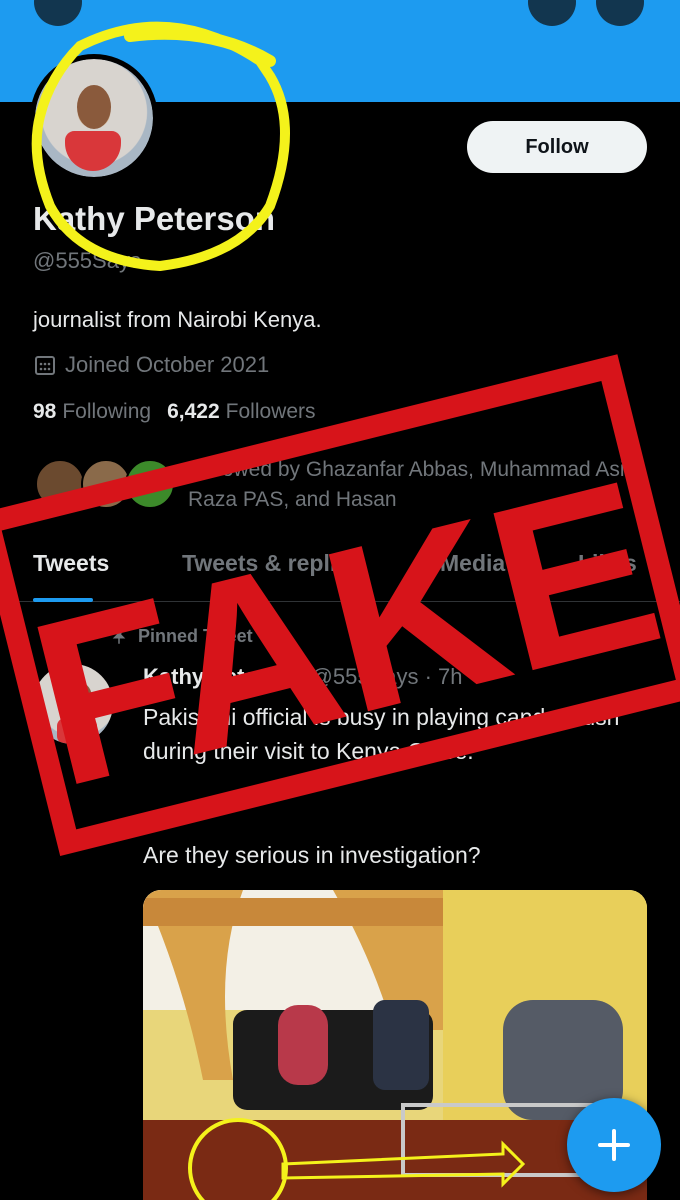  Describe the element at coordinates (272, 563) in the screenshot. I see `tab-tweets-replies: Tweets & replies` at that location.